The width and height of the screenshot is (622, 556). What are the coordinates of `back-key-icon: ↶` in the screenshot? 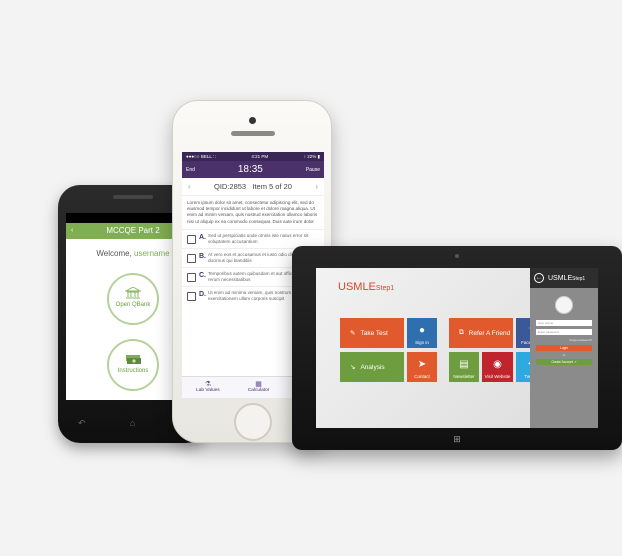 It's located at (82, 423).